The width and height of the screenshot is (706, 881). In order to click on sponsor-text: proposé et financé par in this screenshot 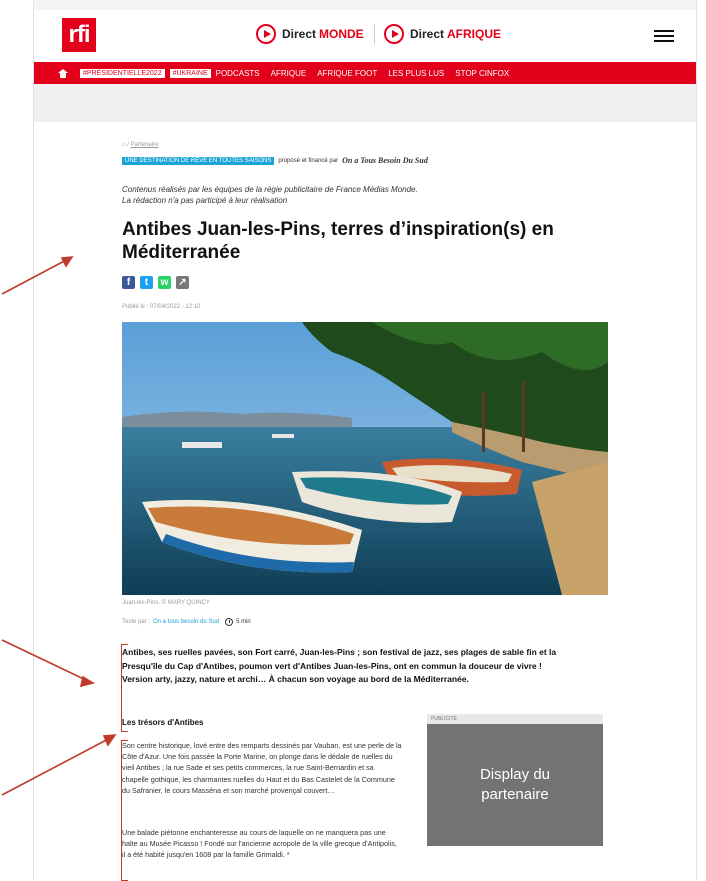, I will do `click(308, 160)`.